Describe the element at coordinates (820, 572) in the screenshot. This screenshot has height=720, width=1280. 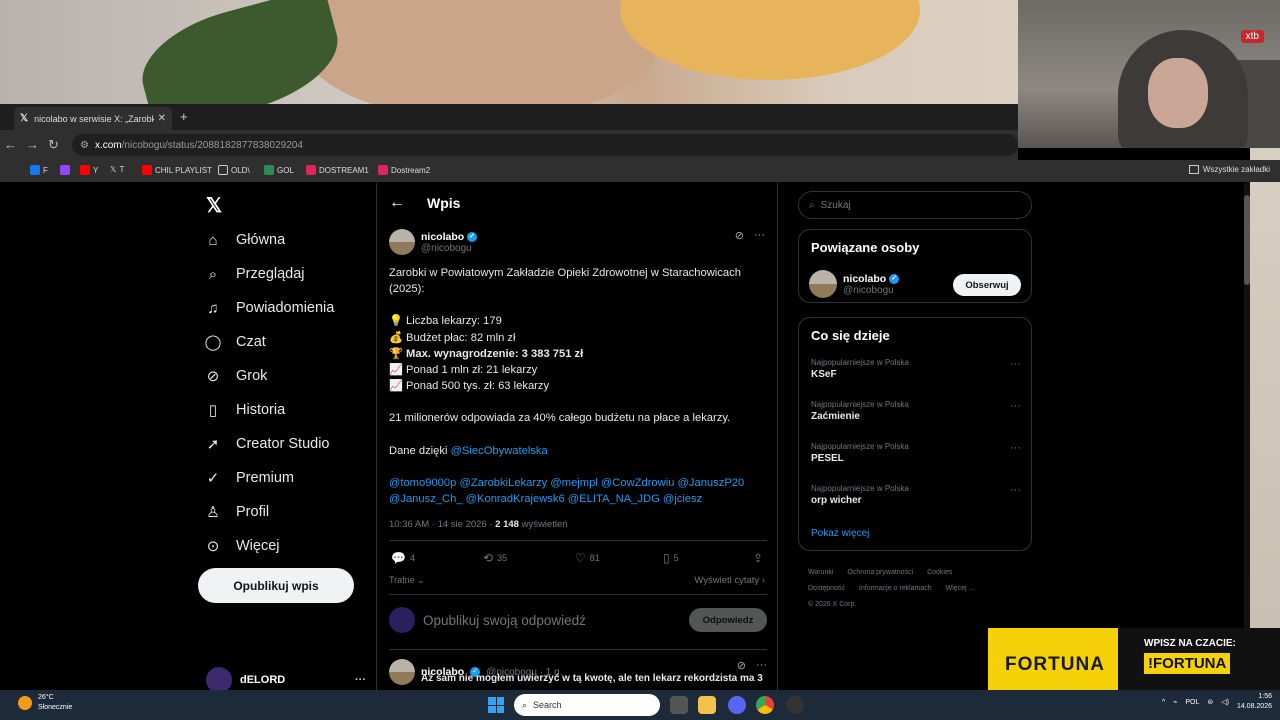
I see `footer-link: Warunki` at that location.